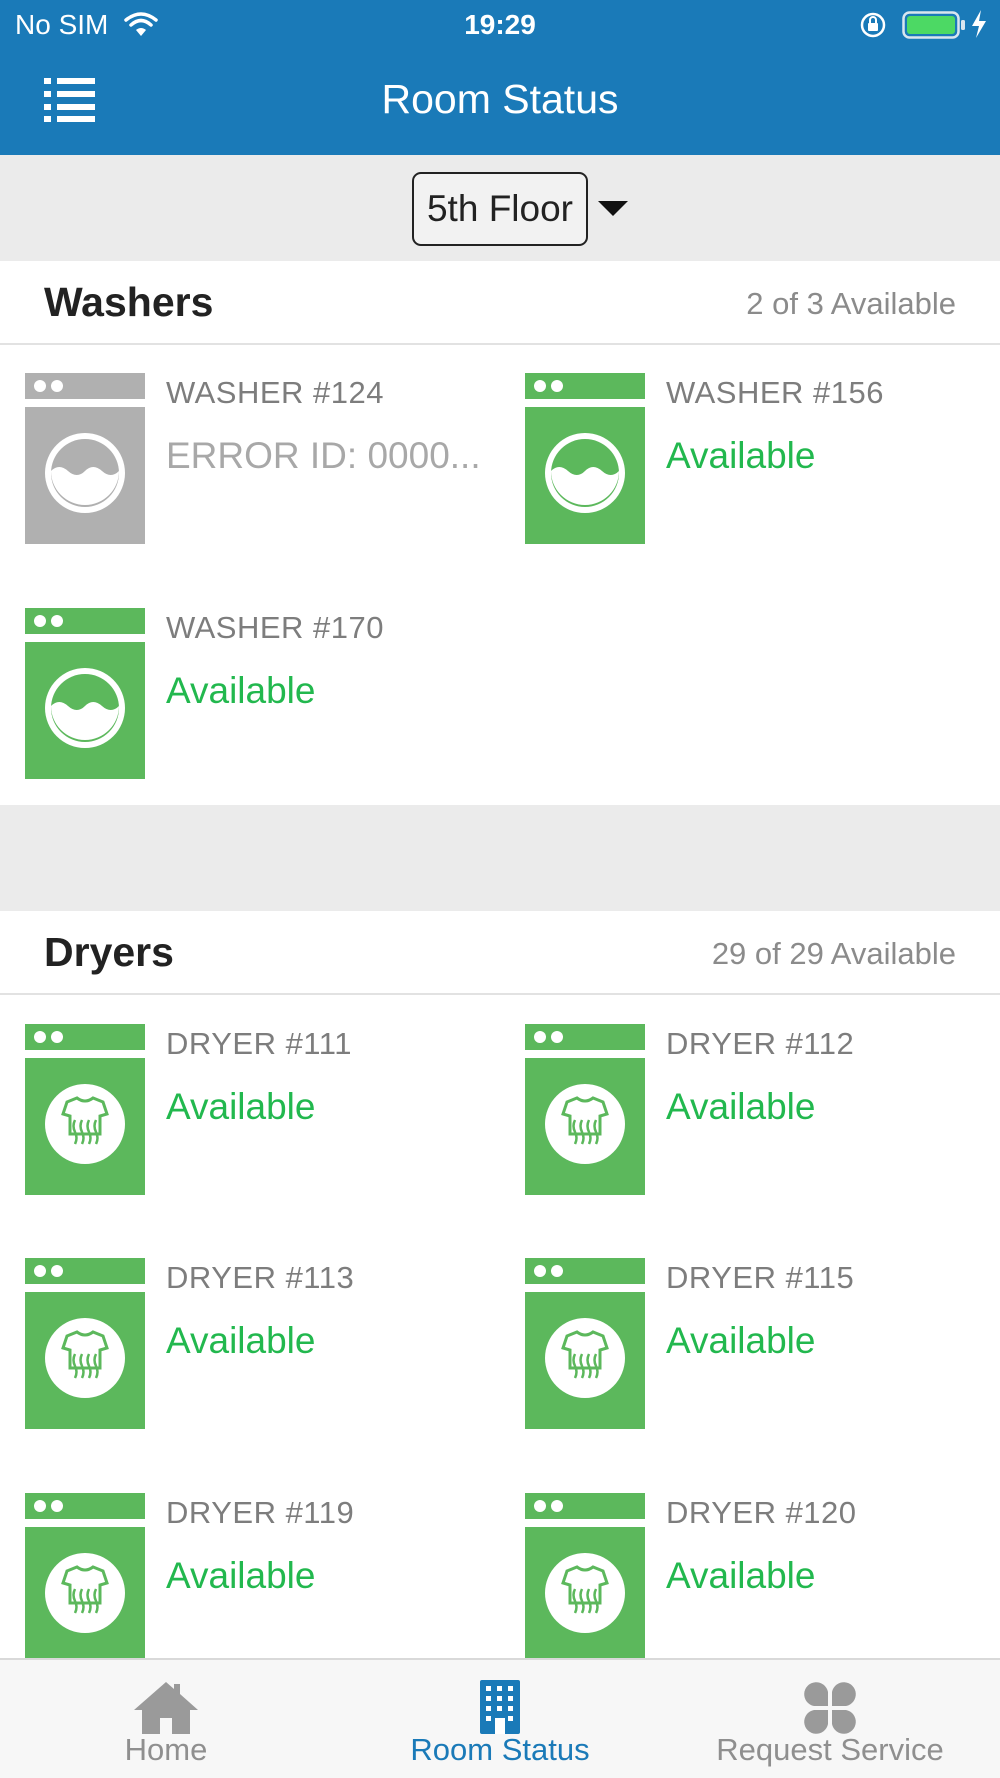  I want to click on dryer-card: DRYER #119 Available, so click(265, 1583).